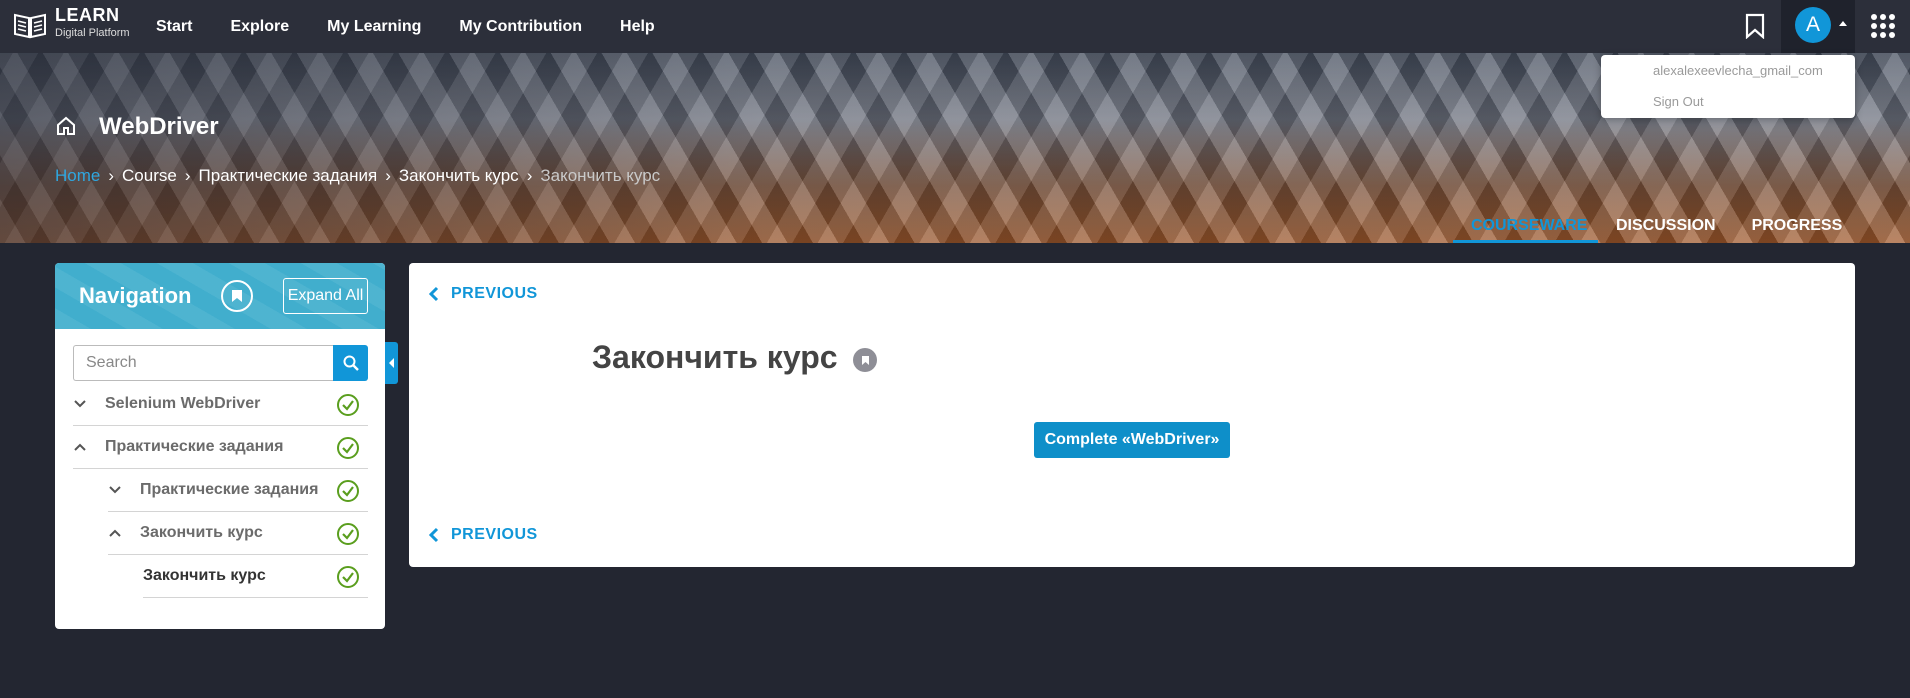  What do you see at coordinates (259, 27) in the screenshot?
I see `nav-explore: Explore` at bounding box center [259, 27].